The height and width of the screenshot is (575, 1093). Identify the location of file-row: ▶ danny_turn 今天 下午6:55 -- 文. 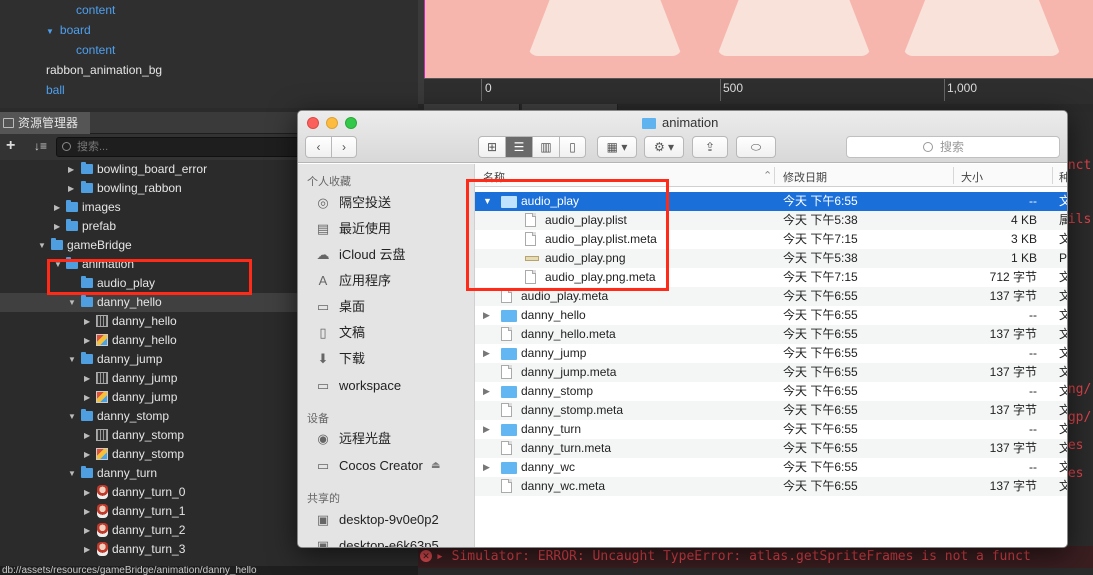
(771, 429).